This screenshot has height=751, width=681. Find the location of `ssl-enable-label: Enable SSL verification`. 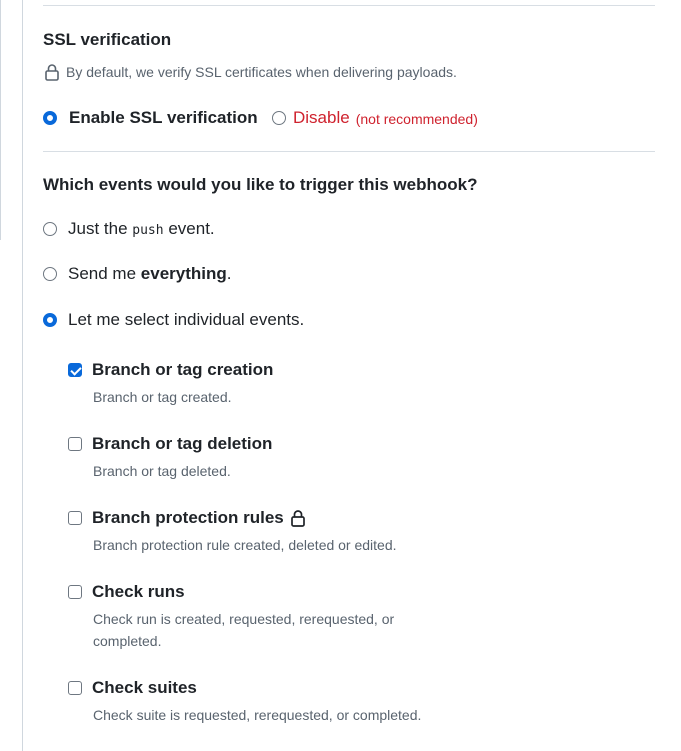

ssl-enable-label: Enable SSL verification is located at coordinates (163, 118).